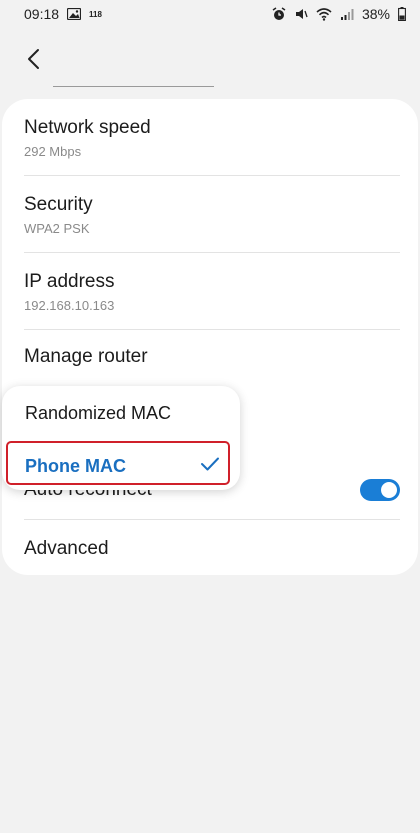 This screenshot has height=833, width=420. I want to click on ip-address-value: 192.168.10.163, so click(69, 305).